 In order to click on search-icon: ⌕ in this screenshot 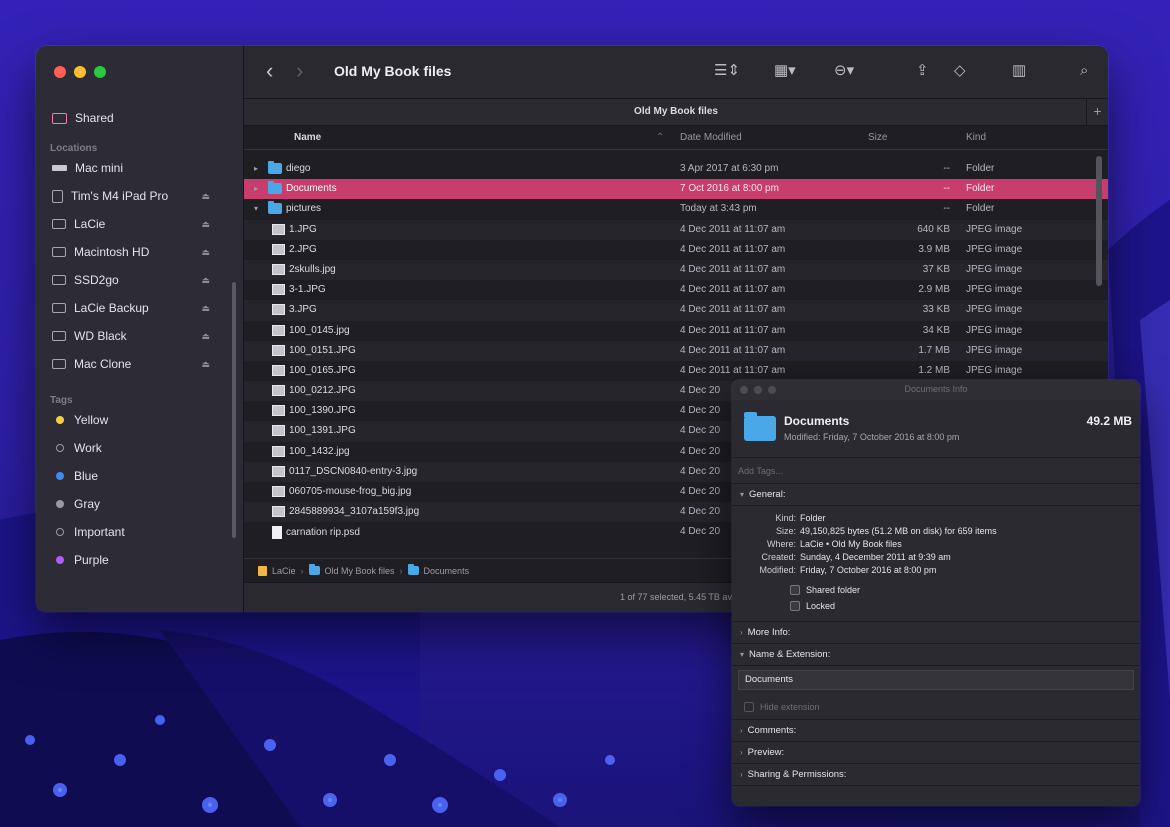, I will do `click(1084, 71)`.